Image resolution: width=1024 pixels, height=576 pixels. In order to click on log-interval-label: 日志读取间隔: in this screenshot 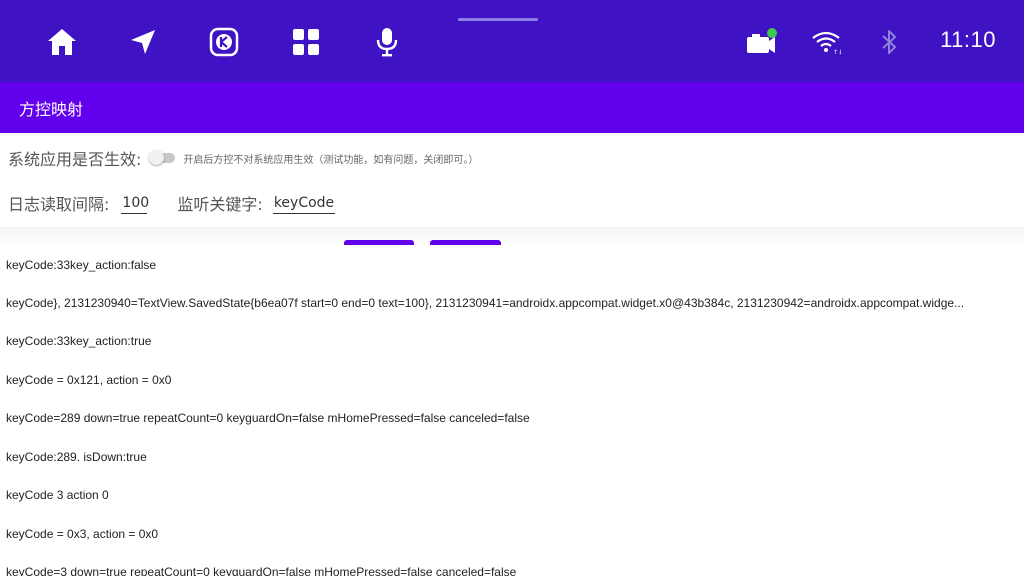, I will do `click(59, 204)`.